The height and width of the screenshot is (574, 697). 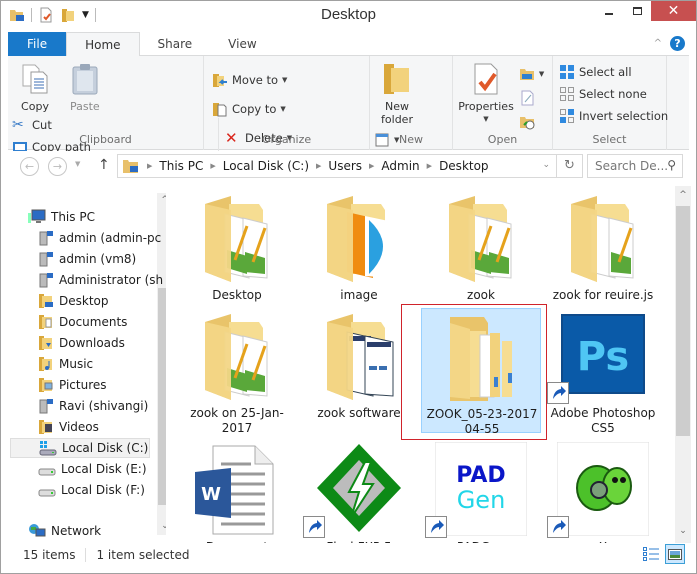 I want to click on navpane-item: admin (admin-pc, so click(x=99, y=238).